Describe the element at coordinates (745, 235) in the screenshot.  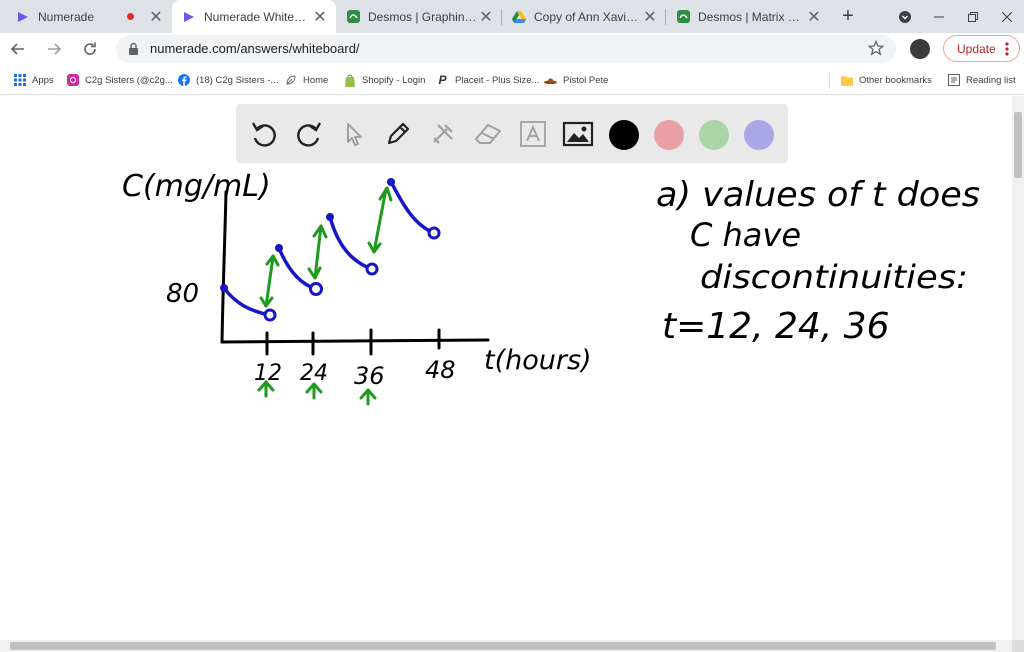
I see `answer-line-2: C have` at that location.